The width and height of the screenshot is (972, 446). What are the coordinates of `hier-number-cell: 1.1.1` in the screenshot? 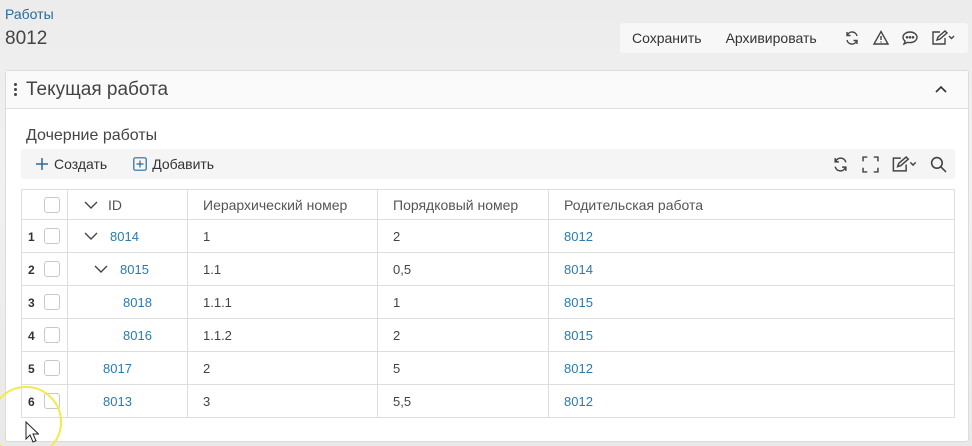 It's located at (282, 302).